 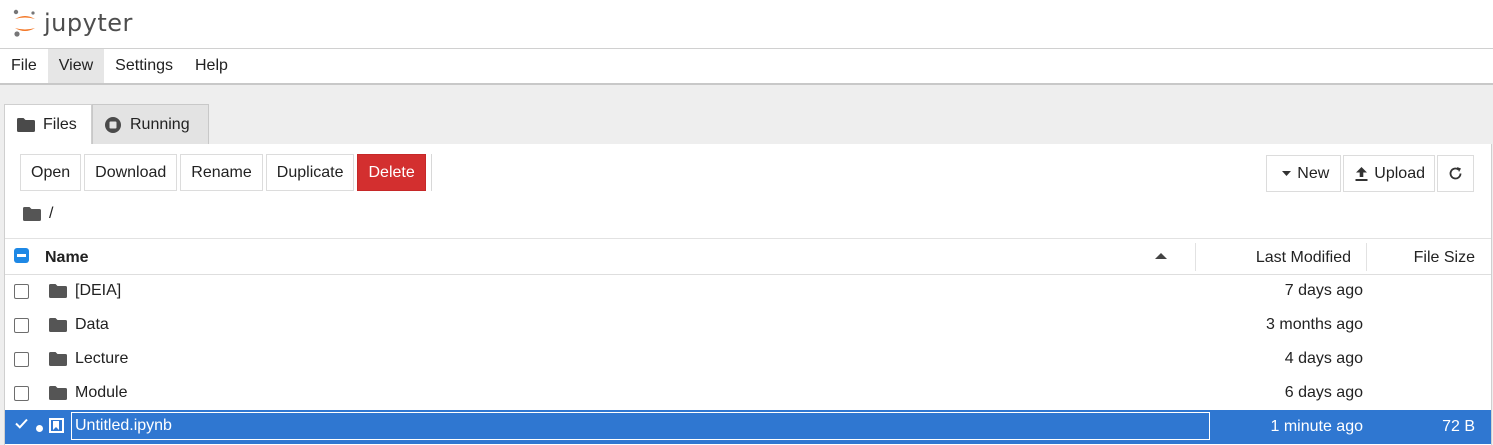 I want to click on list-item: [DEIA] 7 days ago, so click(x=748, y=291).